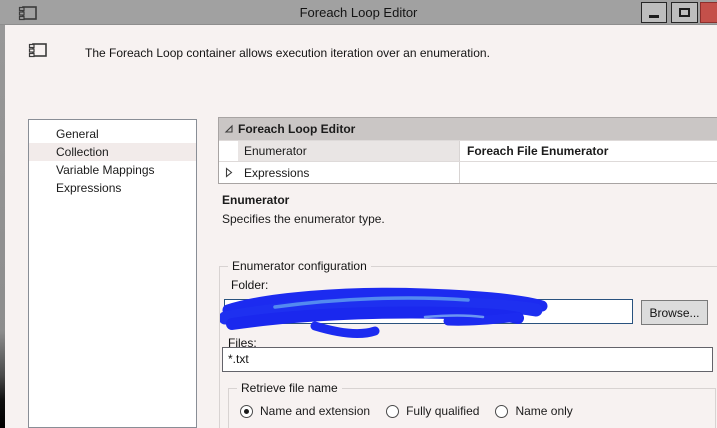 Image resolution: width=717 pixels, height=428 pixels. I want to click on property-row-enumerator: Enumerator Foreach File Enumerator, so click(468, 150).